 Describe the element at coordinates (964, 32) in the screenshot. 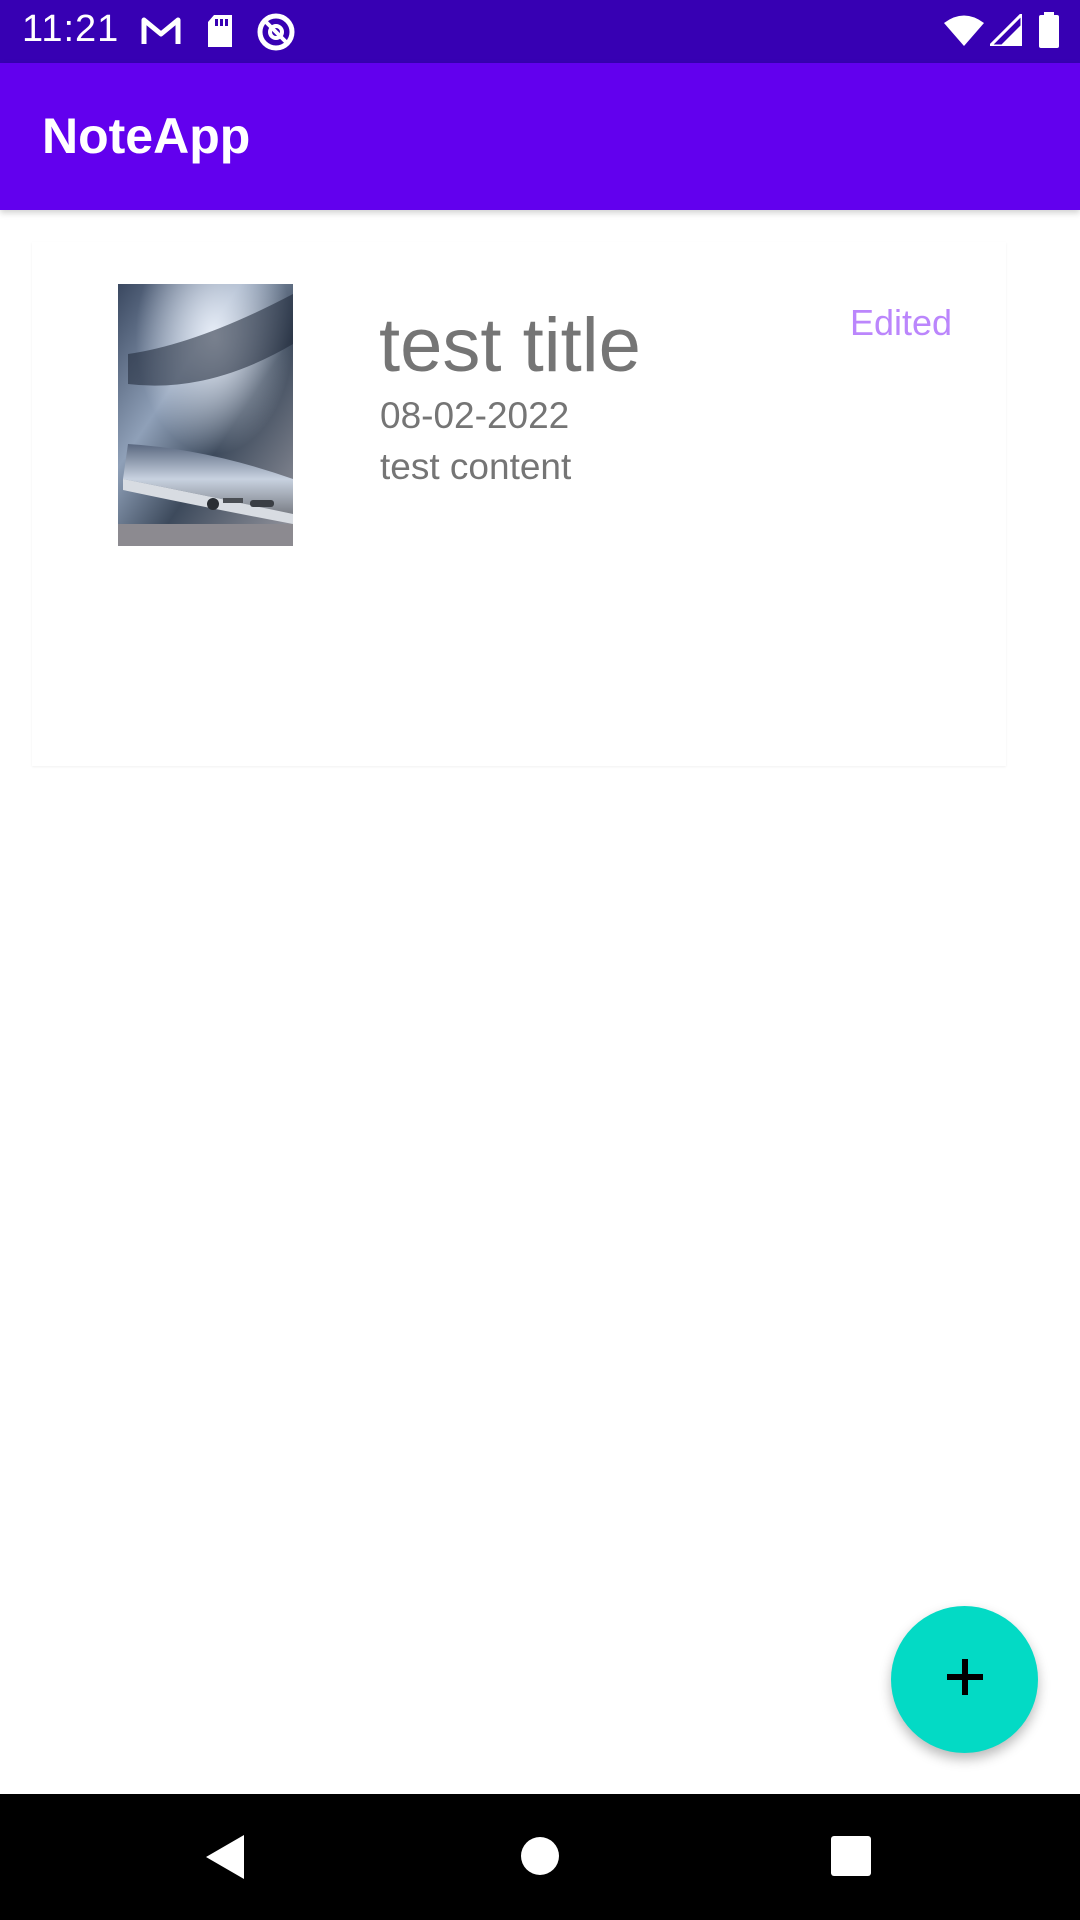

I see `wifi-icon` at that location.